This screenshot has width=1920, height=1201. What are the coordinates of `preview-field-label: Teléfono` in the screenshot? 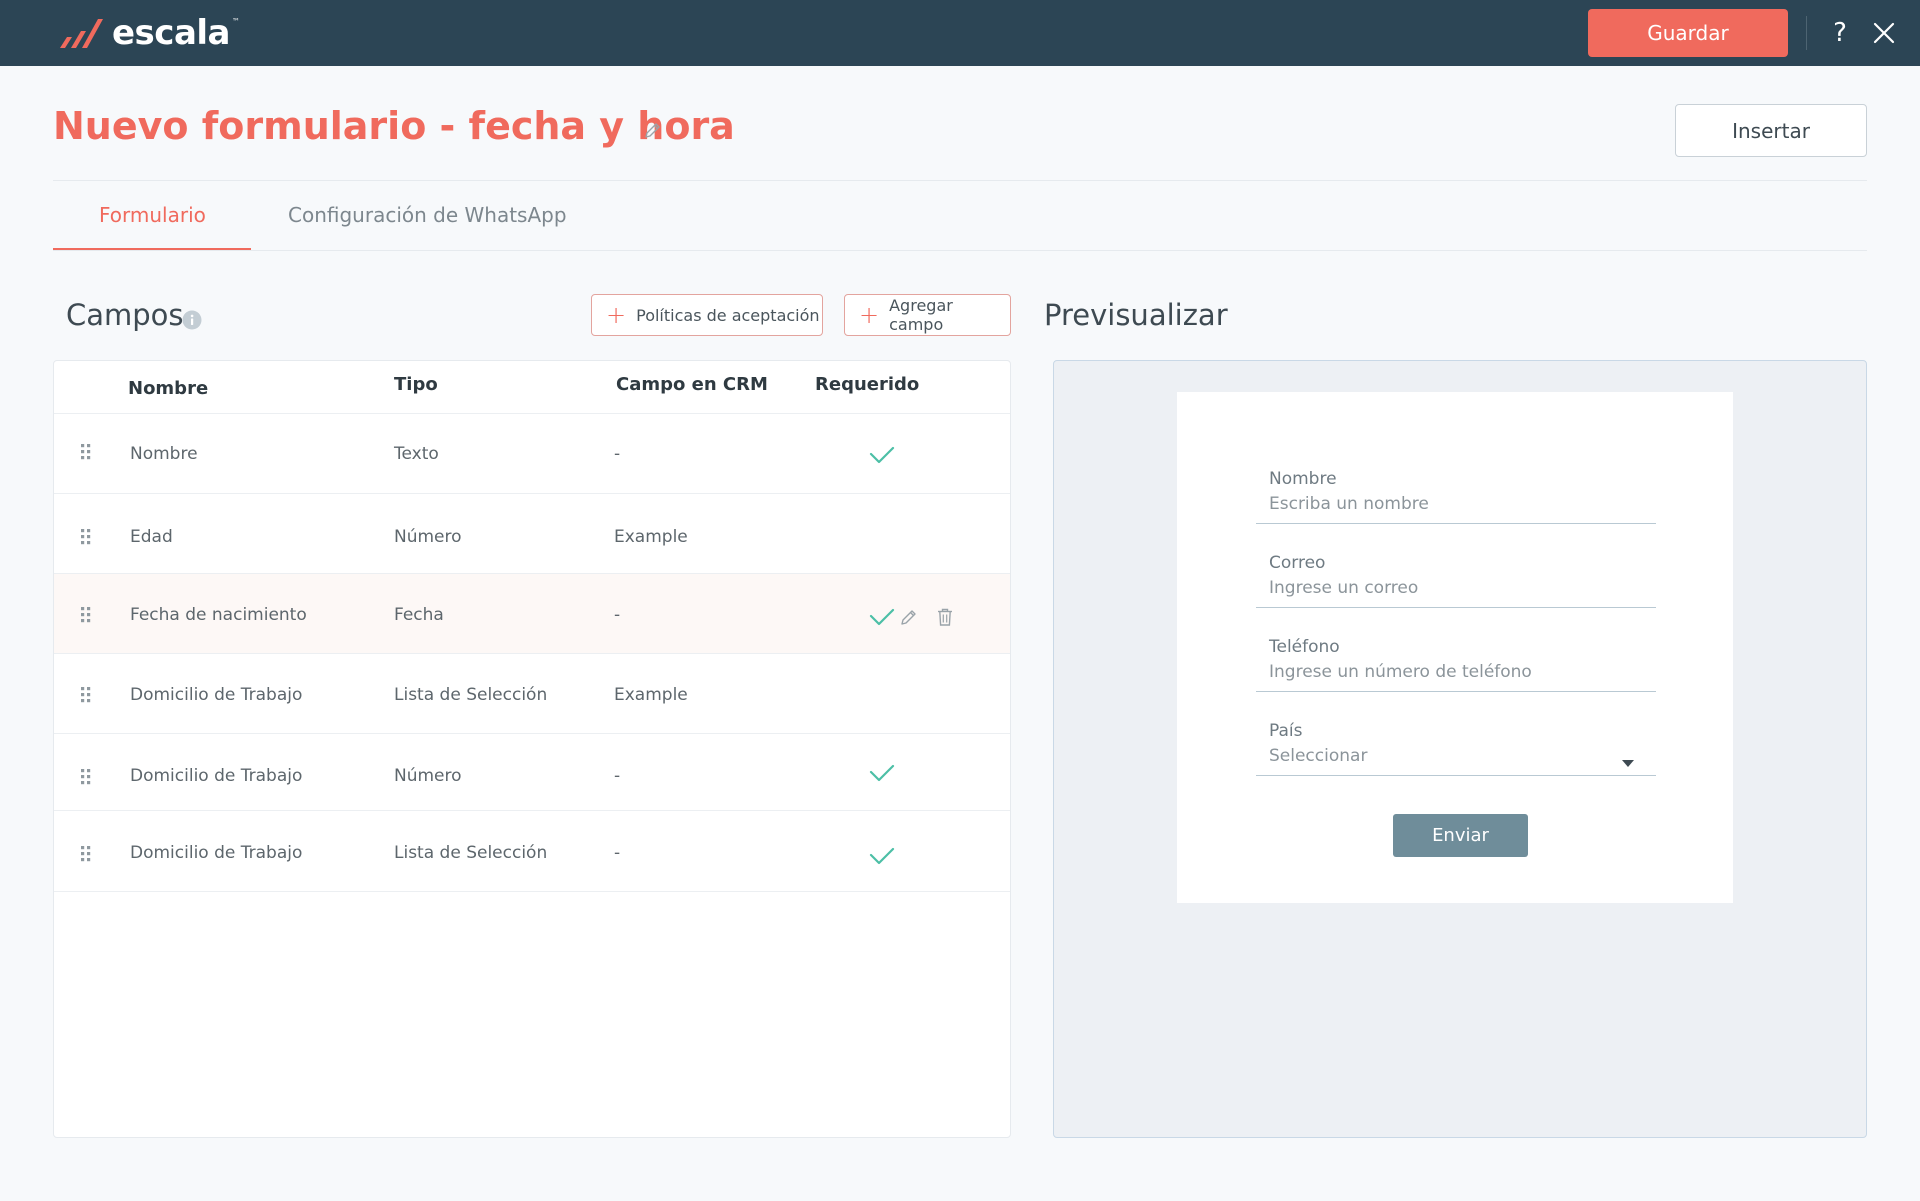 It's located at (1304, 647).